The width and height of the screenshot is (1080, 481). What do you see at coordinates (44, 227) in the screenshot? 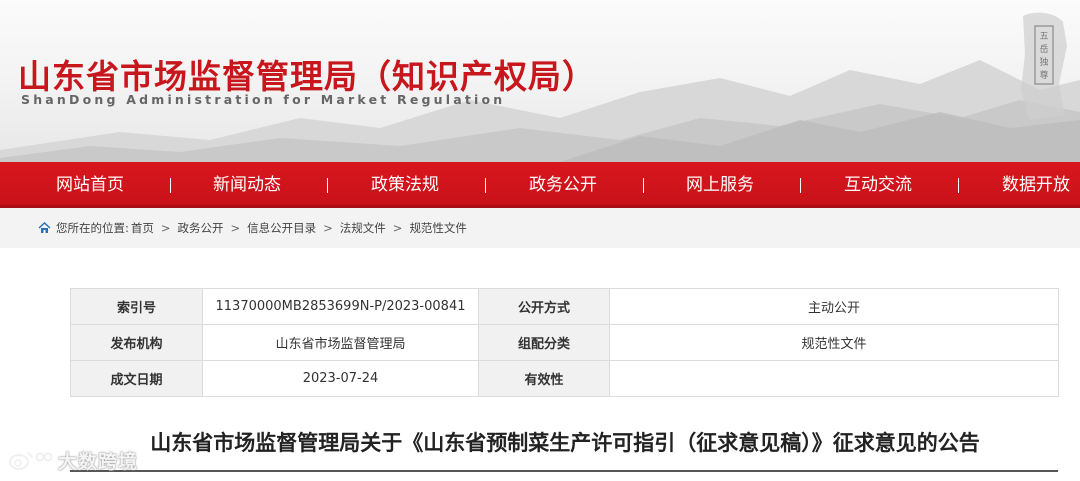
I see `home-icon` at bounding box center [44, 227].